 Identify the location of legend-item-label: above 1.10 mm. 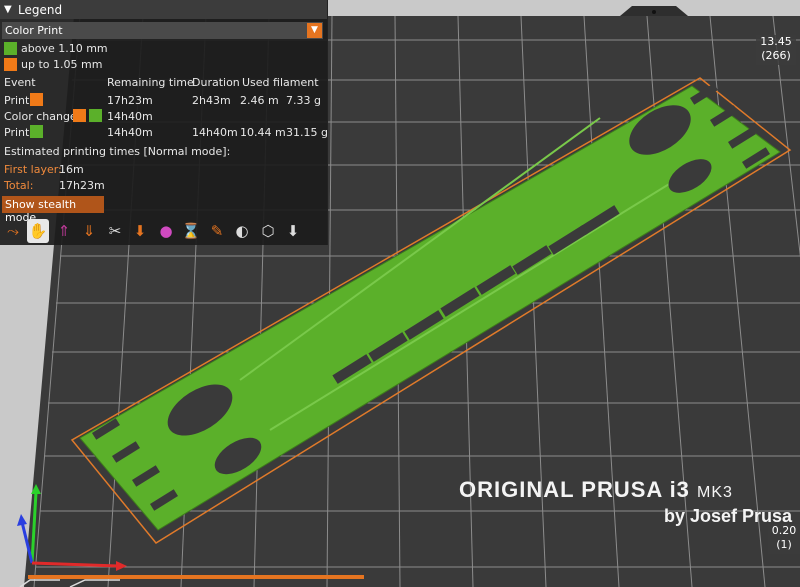
(64, 48).